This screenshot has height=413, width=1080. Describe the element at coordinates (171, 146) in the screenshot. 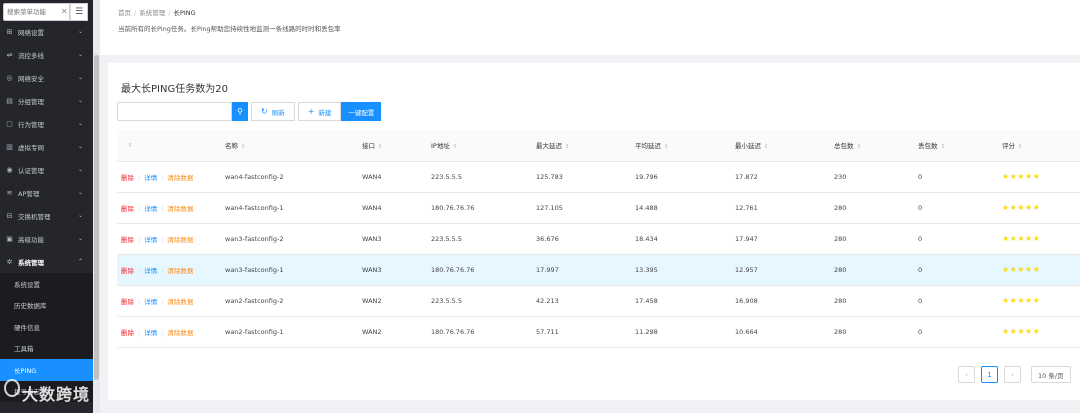

I see `column-header: ⇕` at that location.